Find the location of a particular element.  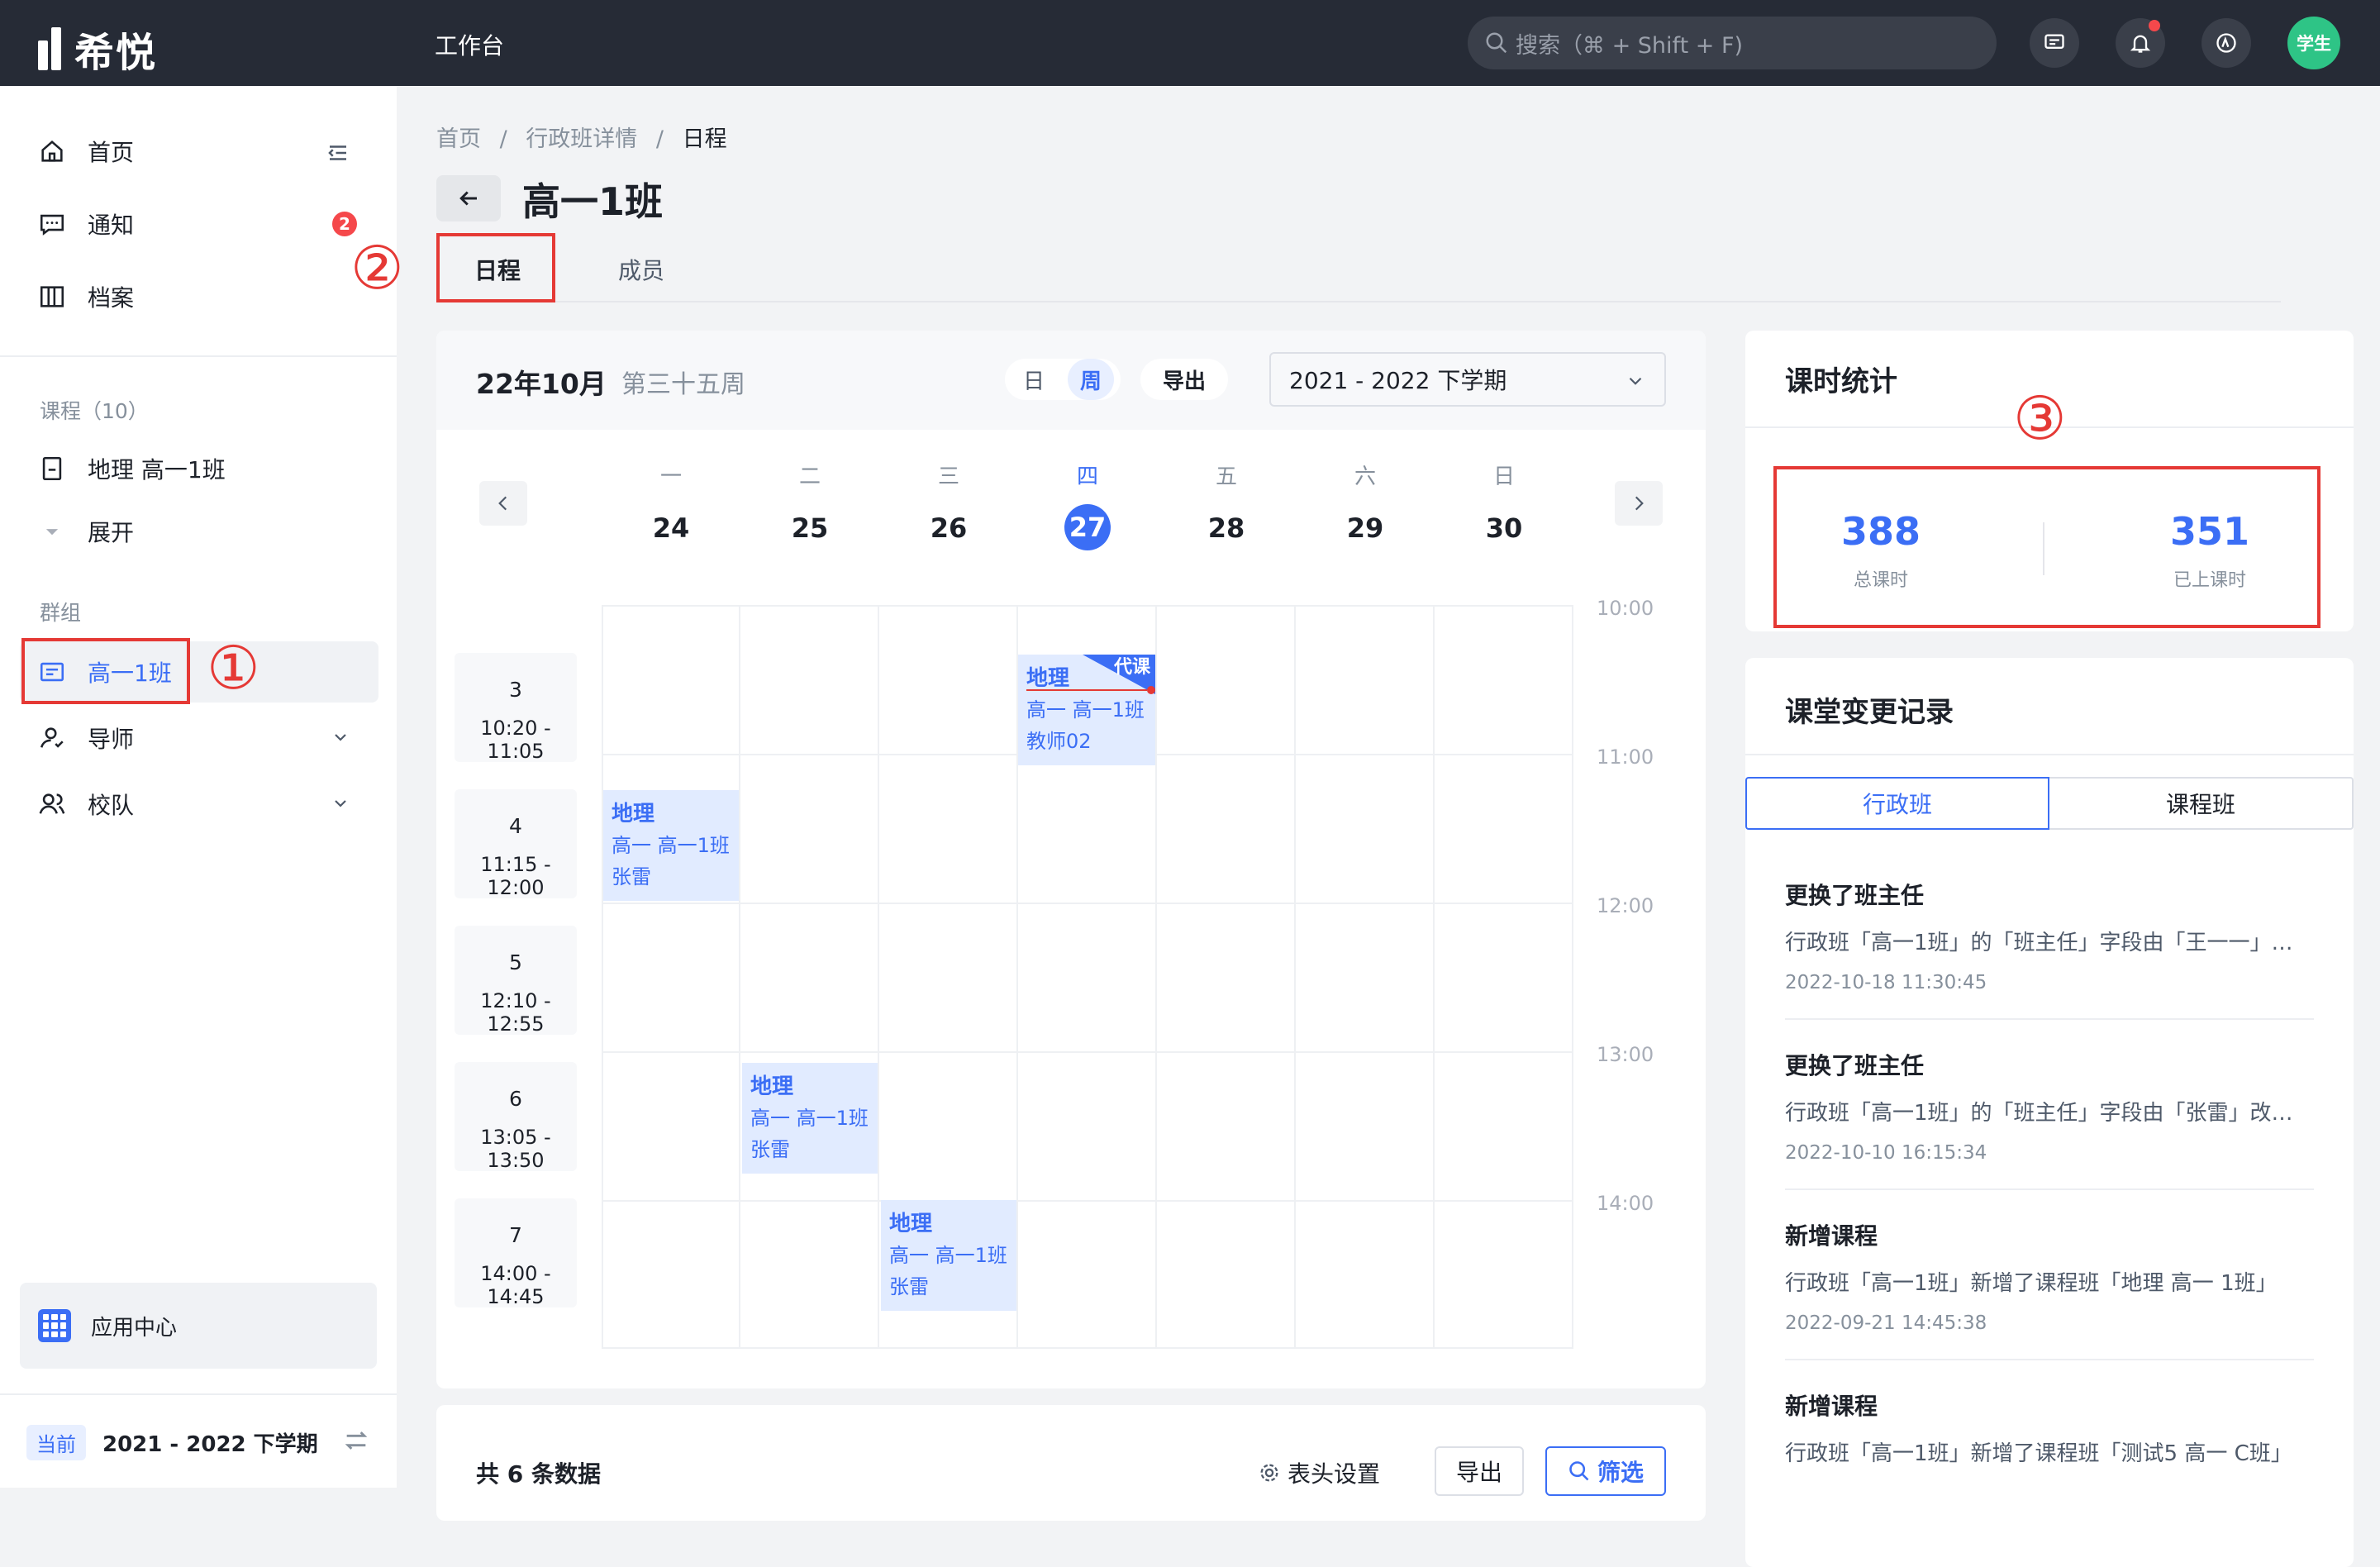

chevron-left-icon is located at coordinates (502, 503).